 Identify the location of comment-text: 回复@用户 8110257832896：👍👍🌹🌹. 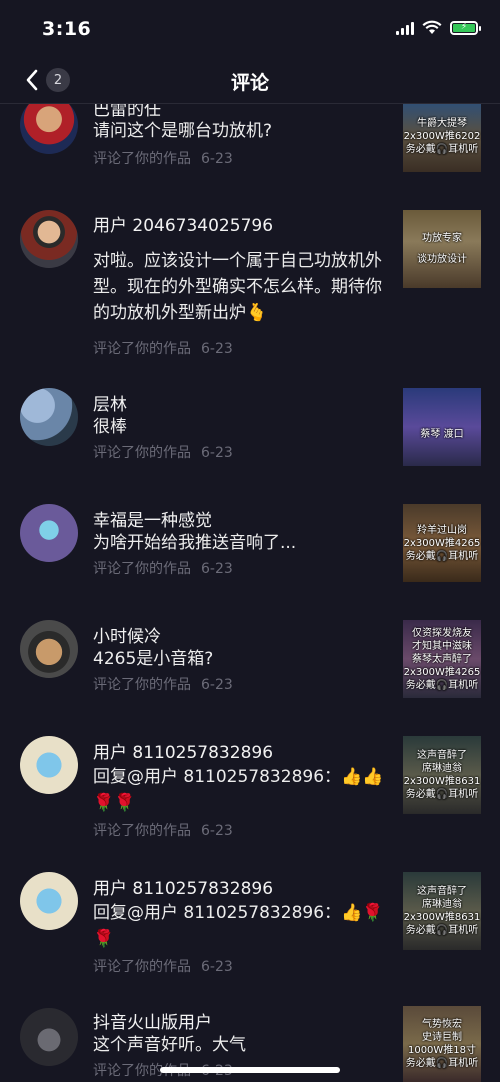
(238, 790).